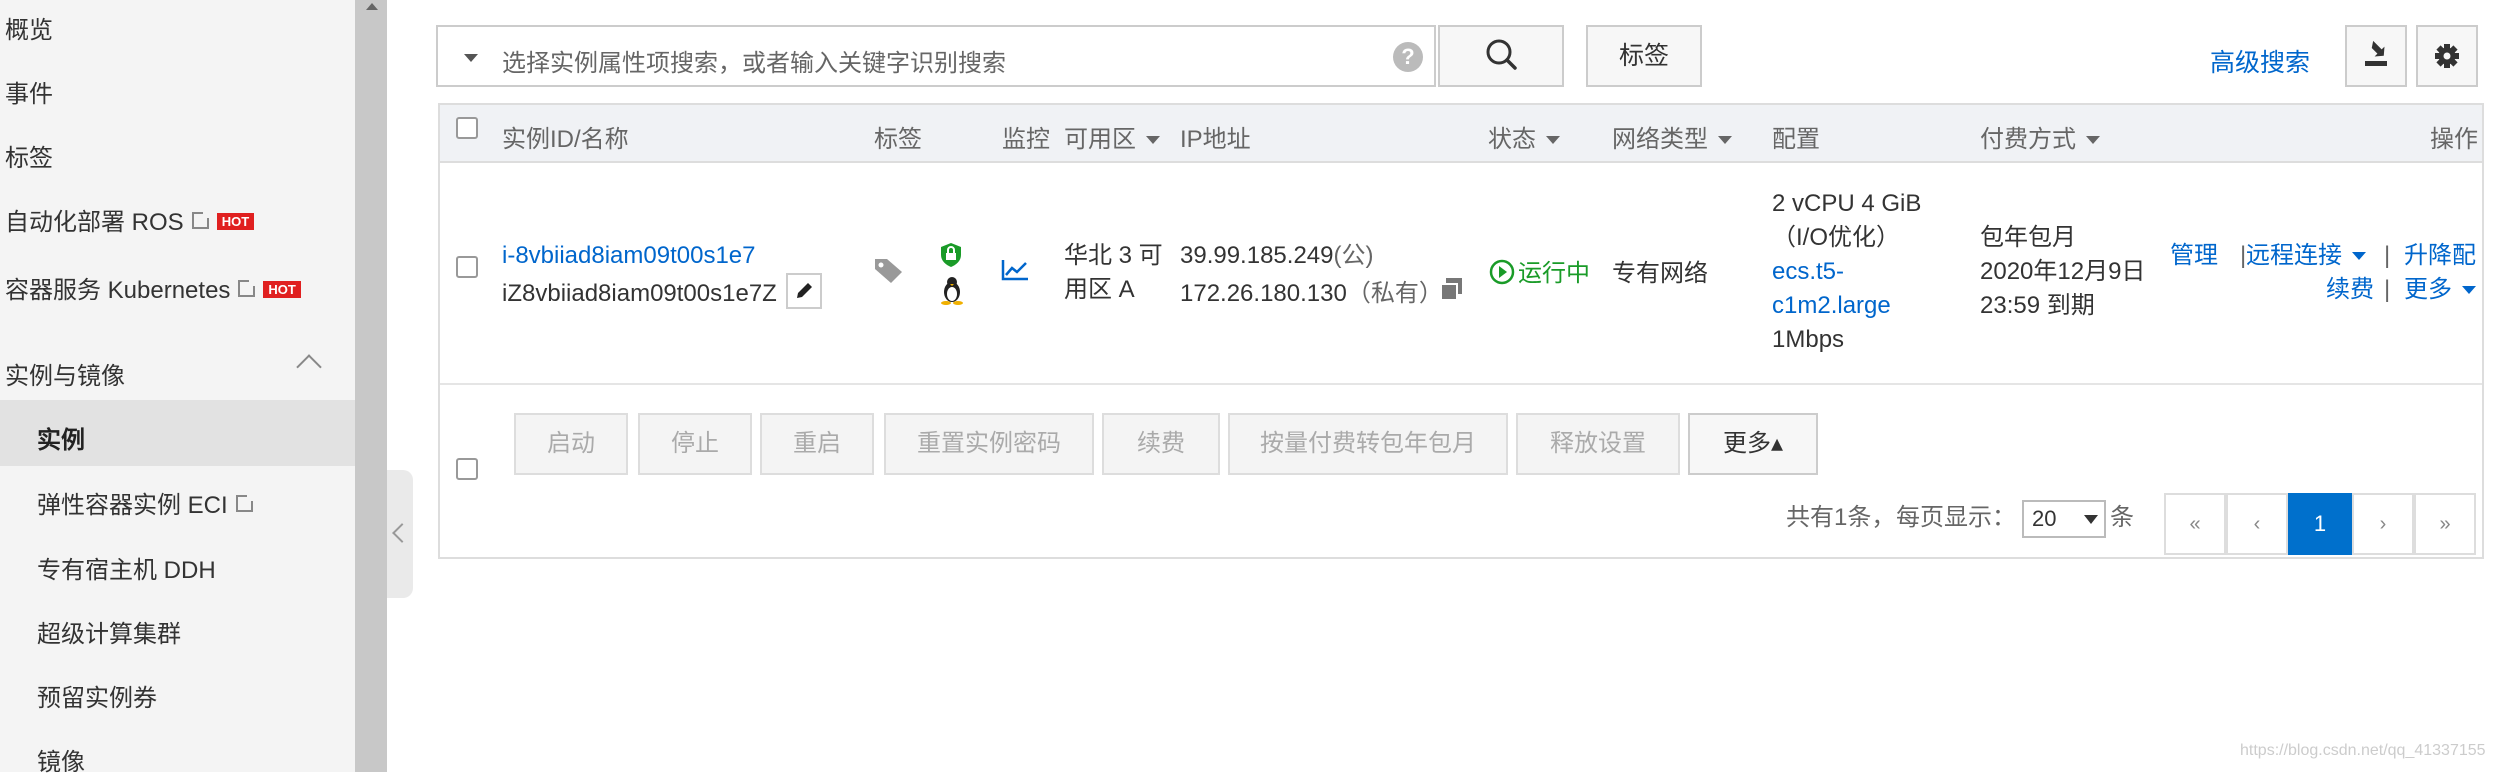 The image size is (2494, 777). What do you see at coordinates (565, 139) in the screenshot?
I see `col-id-name: 实例ID/名称` at bounding box center [565, 139].